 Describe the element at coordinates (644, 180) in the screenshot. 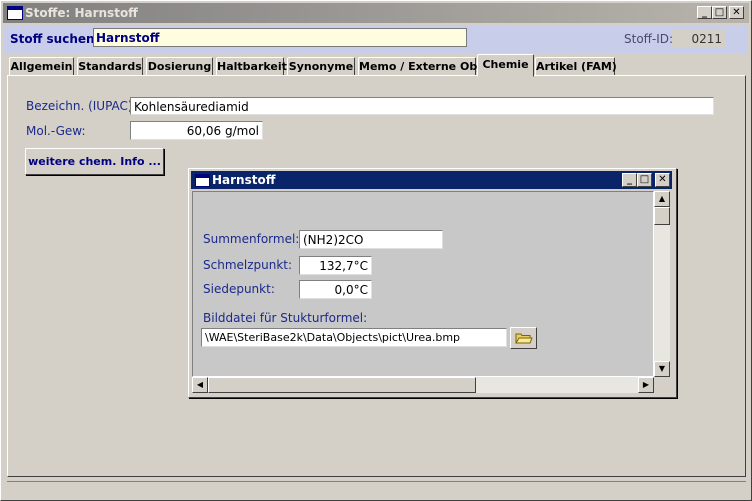

I see `sub-maximize-button: □` at that location.